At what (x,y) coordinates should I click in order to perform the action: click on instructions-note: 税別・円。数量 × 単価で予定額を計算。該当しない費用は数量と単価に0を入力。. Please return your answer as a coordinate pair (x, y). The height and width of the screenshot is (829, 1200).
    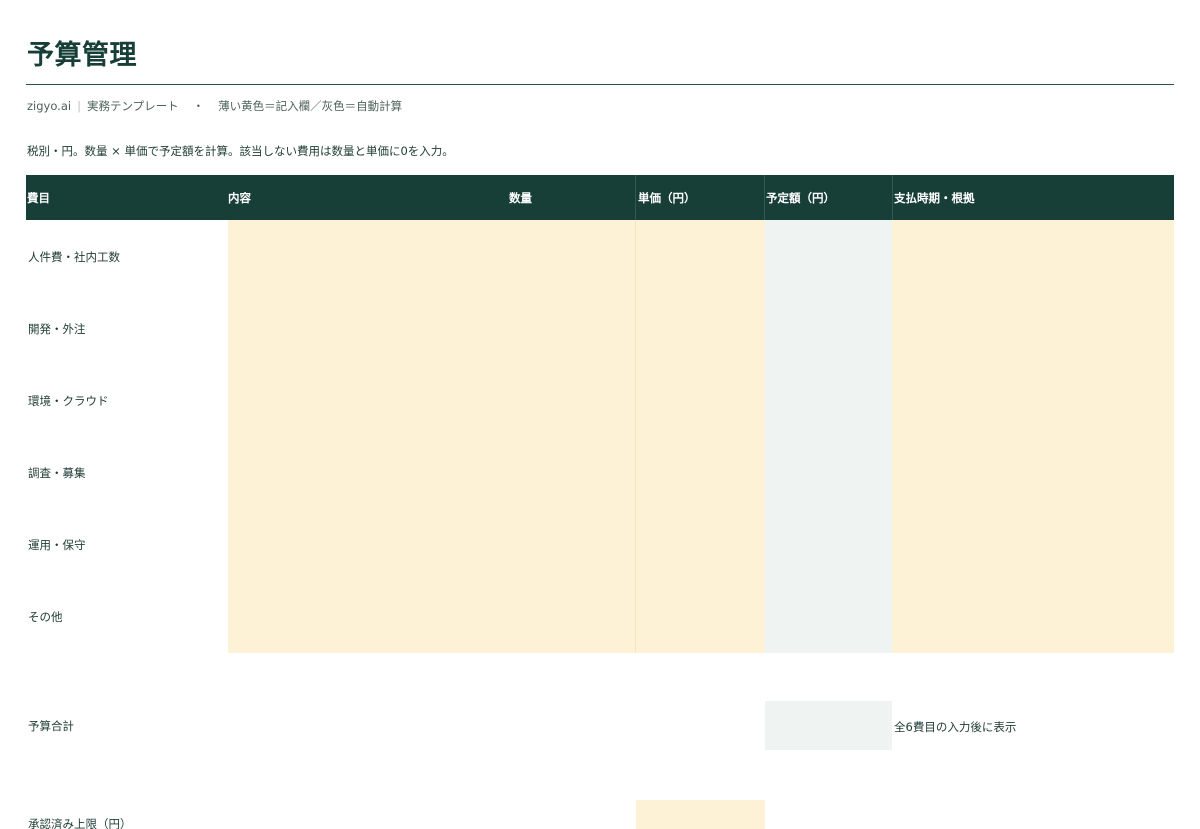
    Looking at the image, I should click on (240, 151).